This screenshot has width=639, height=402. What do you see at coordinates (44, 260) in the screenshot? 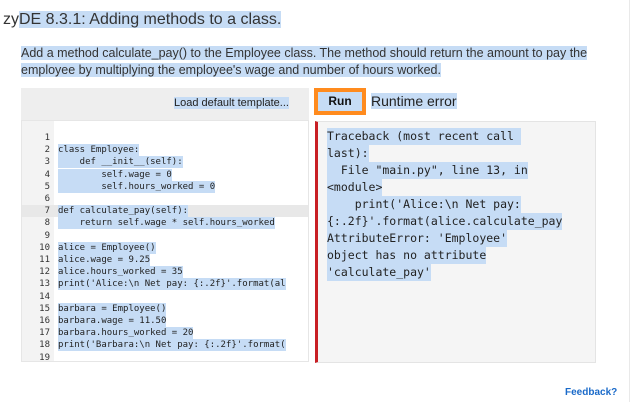
I see `line-number: 11` at bounding box center [44, 260].